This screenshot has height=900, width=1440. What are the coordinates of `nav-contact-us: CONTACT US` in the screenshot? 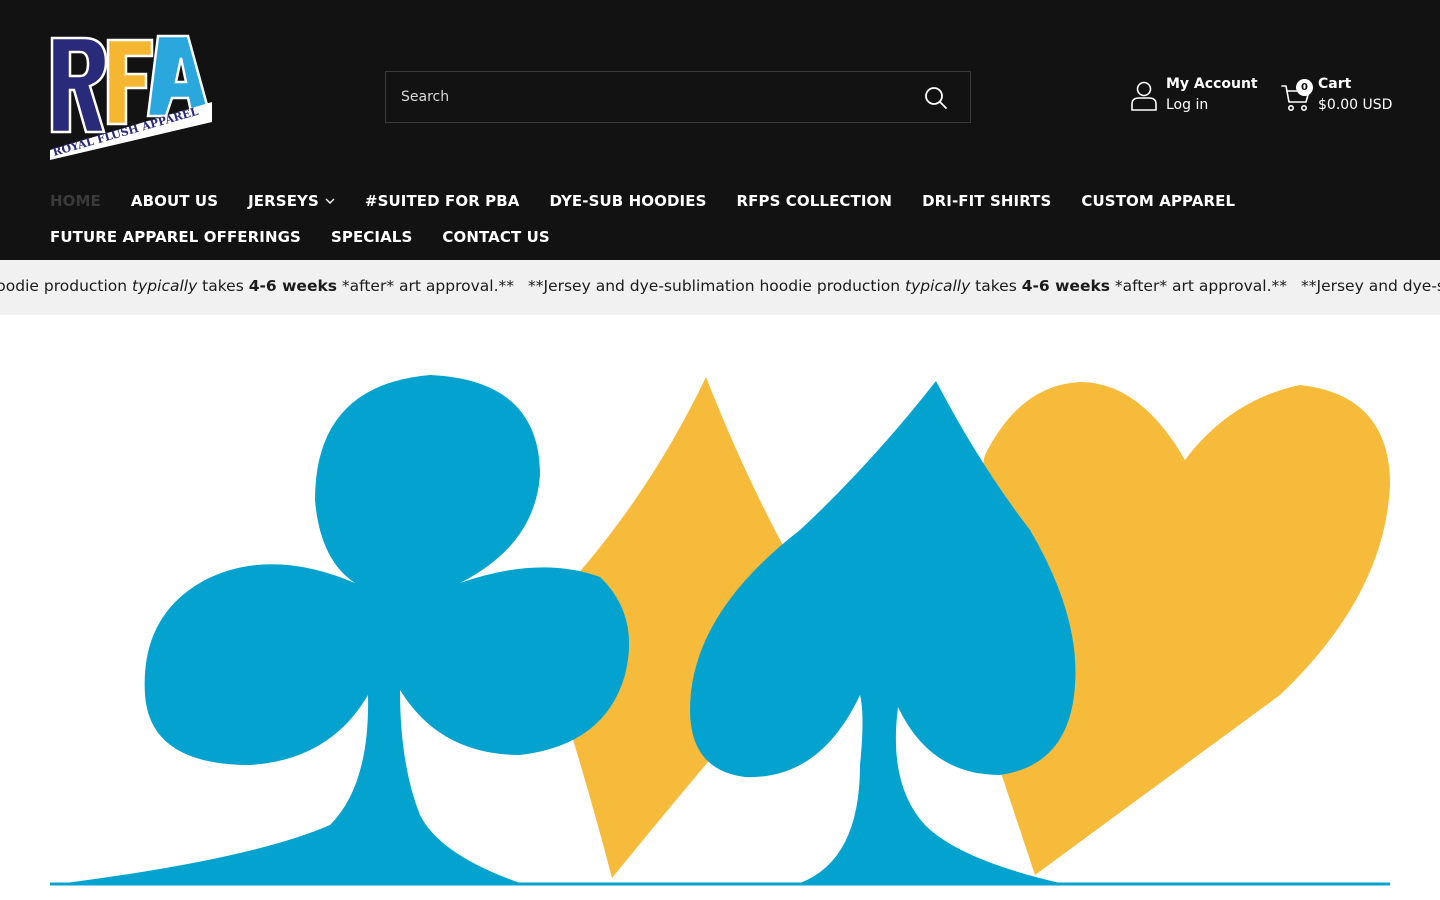 It's located at (495, 237).